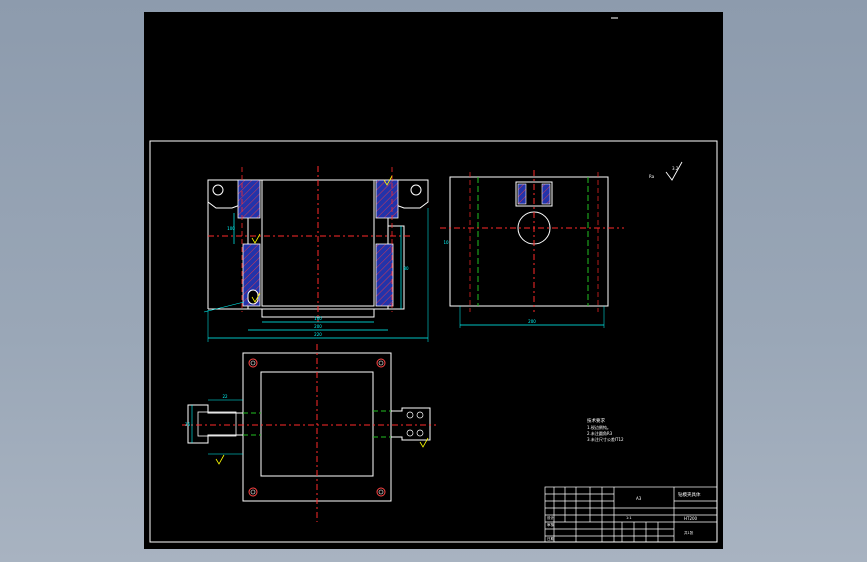 The image size is (867, 562). I want to click on right-bolt-hole, so click(416, 190).